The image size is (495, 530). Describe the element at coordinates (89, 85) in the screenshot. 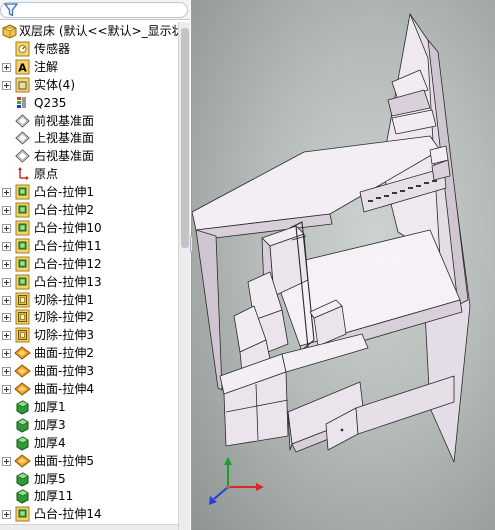

I see `tree-item: 实体(4)` at that location.